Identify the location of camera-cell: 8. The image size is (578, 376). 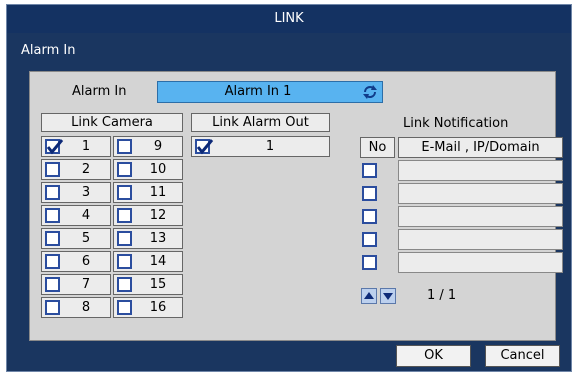
(76, 307).